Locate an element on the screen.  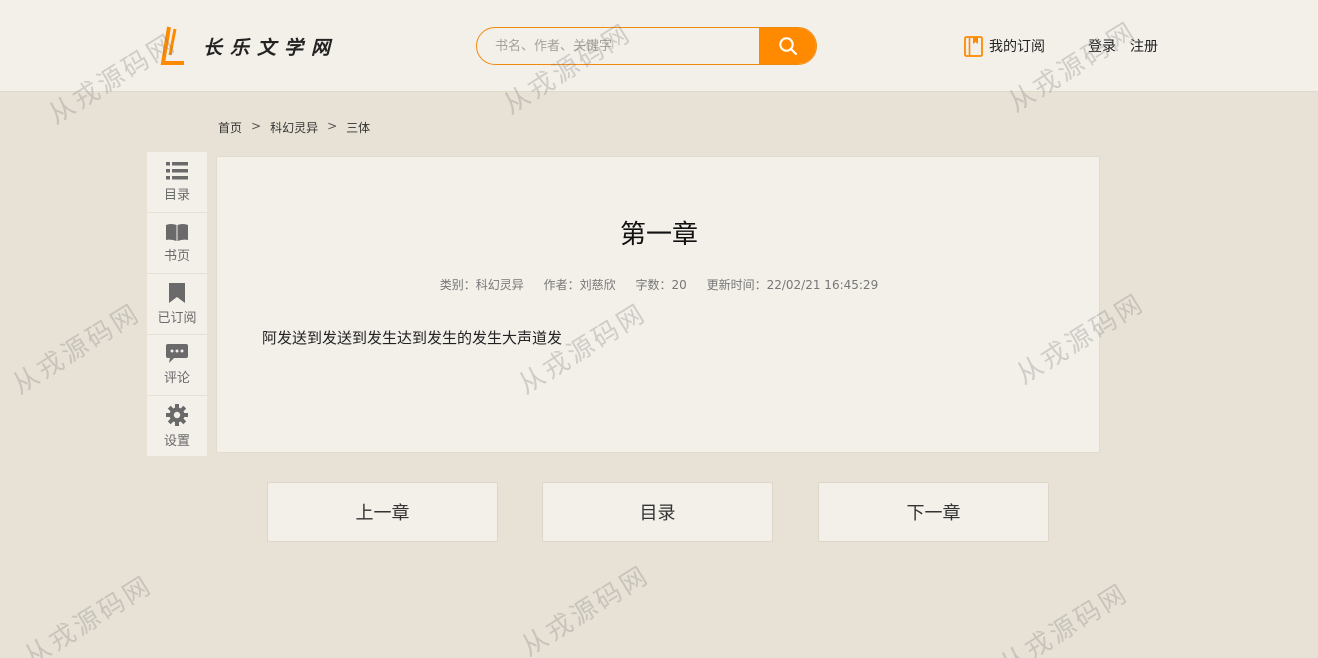
toolbar-label: 书页 is located at coordinates (176, 256).